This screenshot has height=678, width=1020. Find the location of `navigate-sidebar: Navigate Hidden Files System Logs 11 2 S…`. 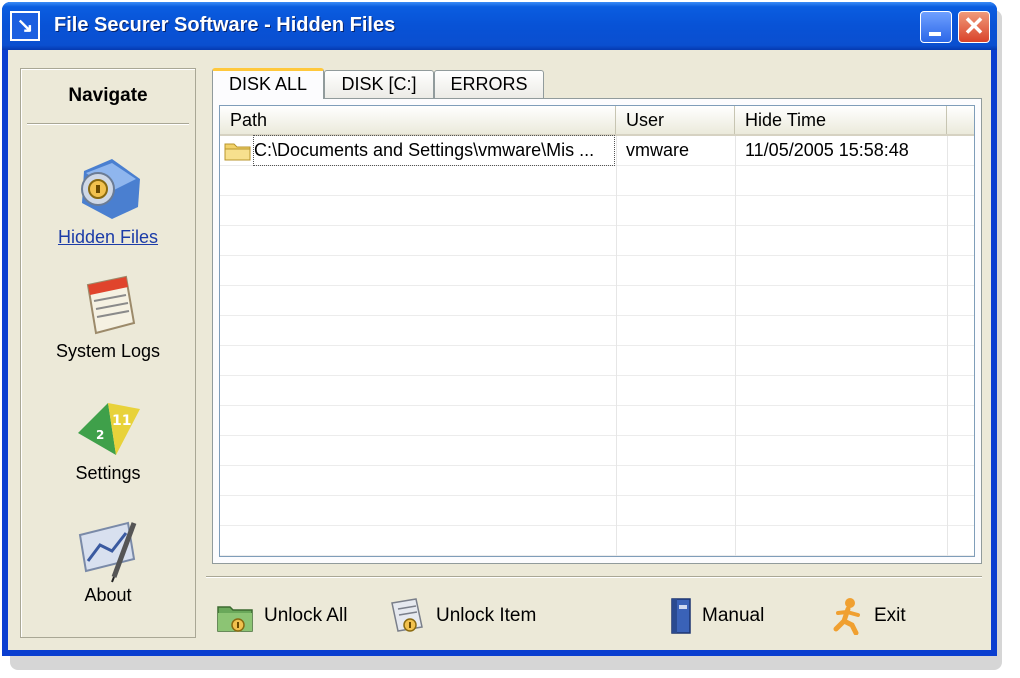

navigate-sidebar: Navigate Hidden Files System Logs 11 2 S… is located at coordinates (108, 353).